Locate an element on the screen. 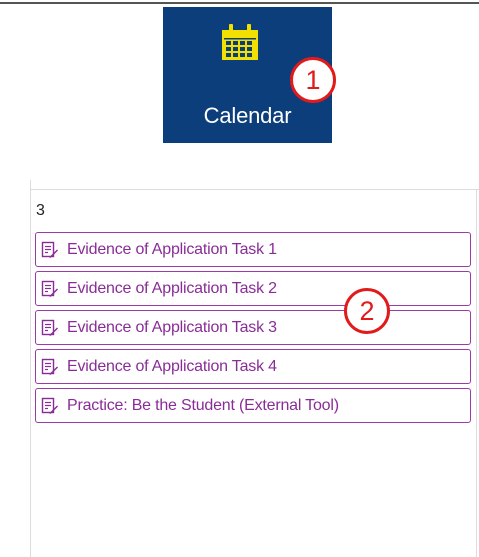  calendar-event-item: Evidence of Application Task 4 is located at coordinates (253, 366).